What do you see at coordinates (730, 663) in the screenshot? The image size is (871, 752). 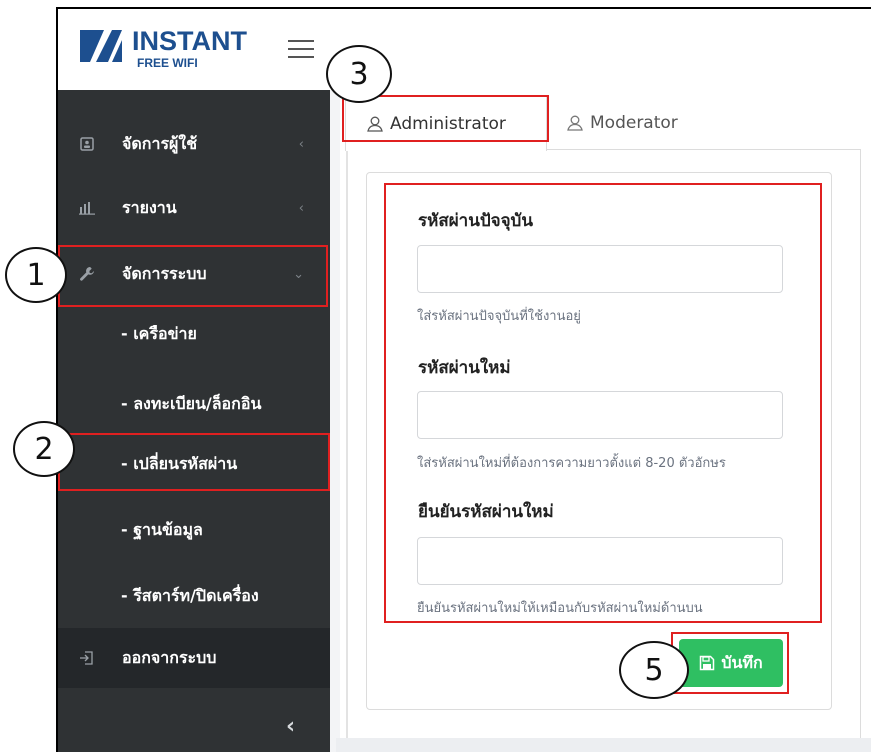 I see `annotation-highlight-save-button` at bounding box center [730, 663].